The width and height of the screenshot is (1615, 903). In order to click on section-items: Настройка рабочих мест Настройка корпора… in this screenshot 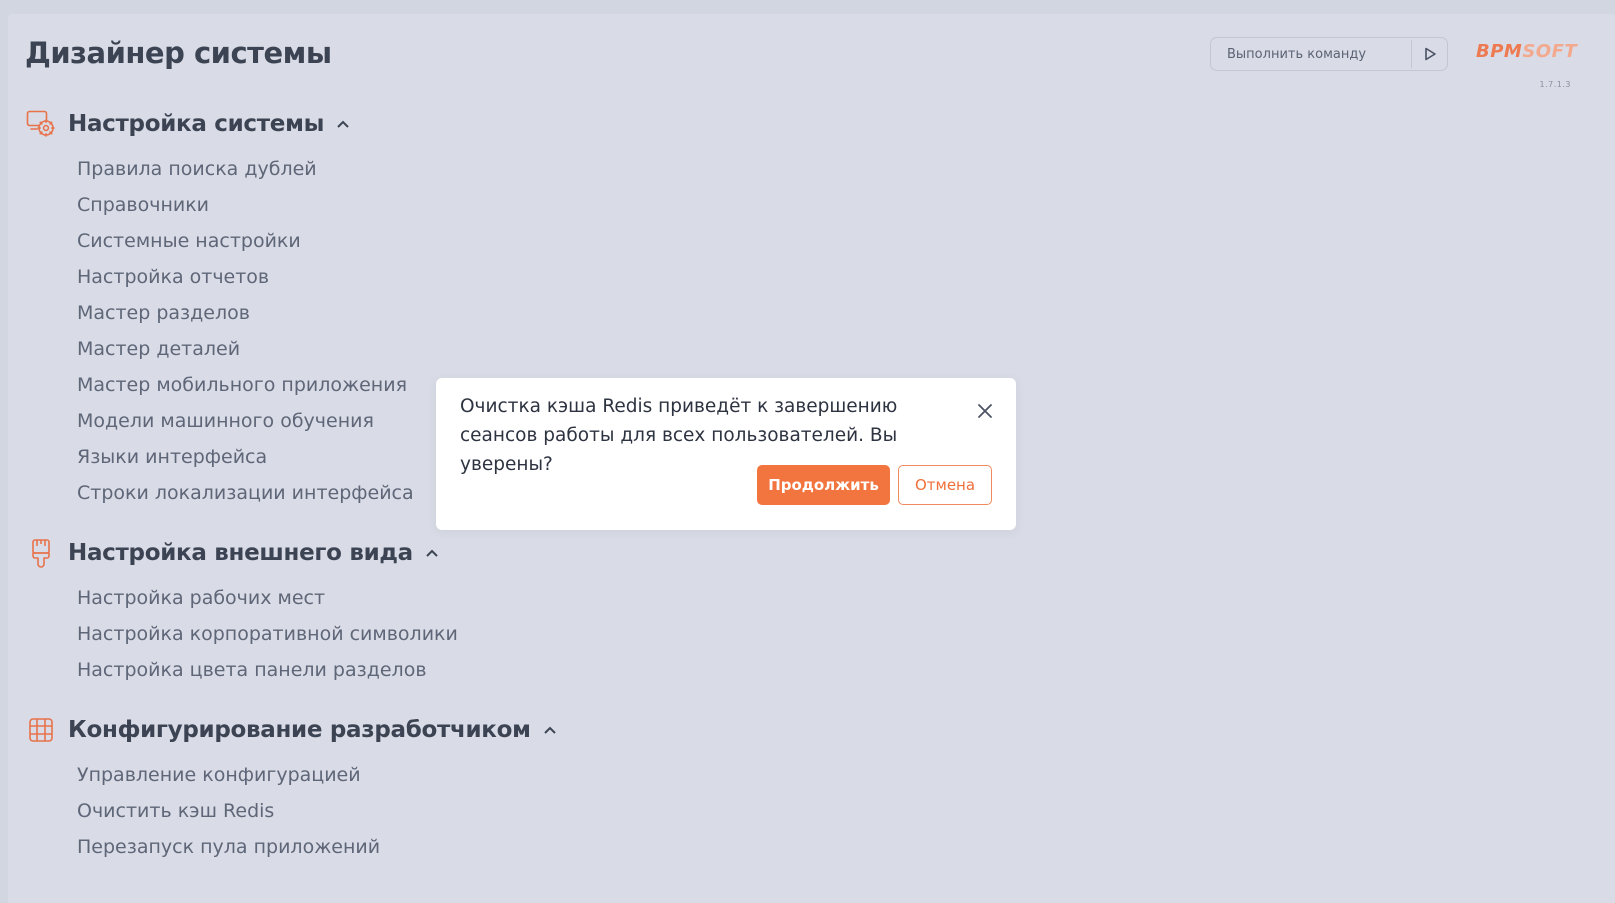, I will do `click(267, 634)`.